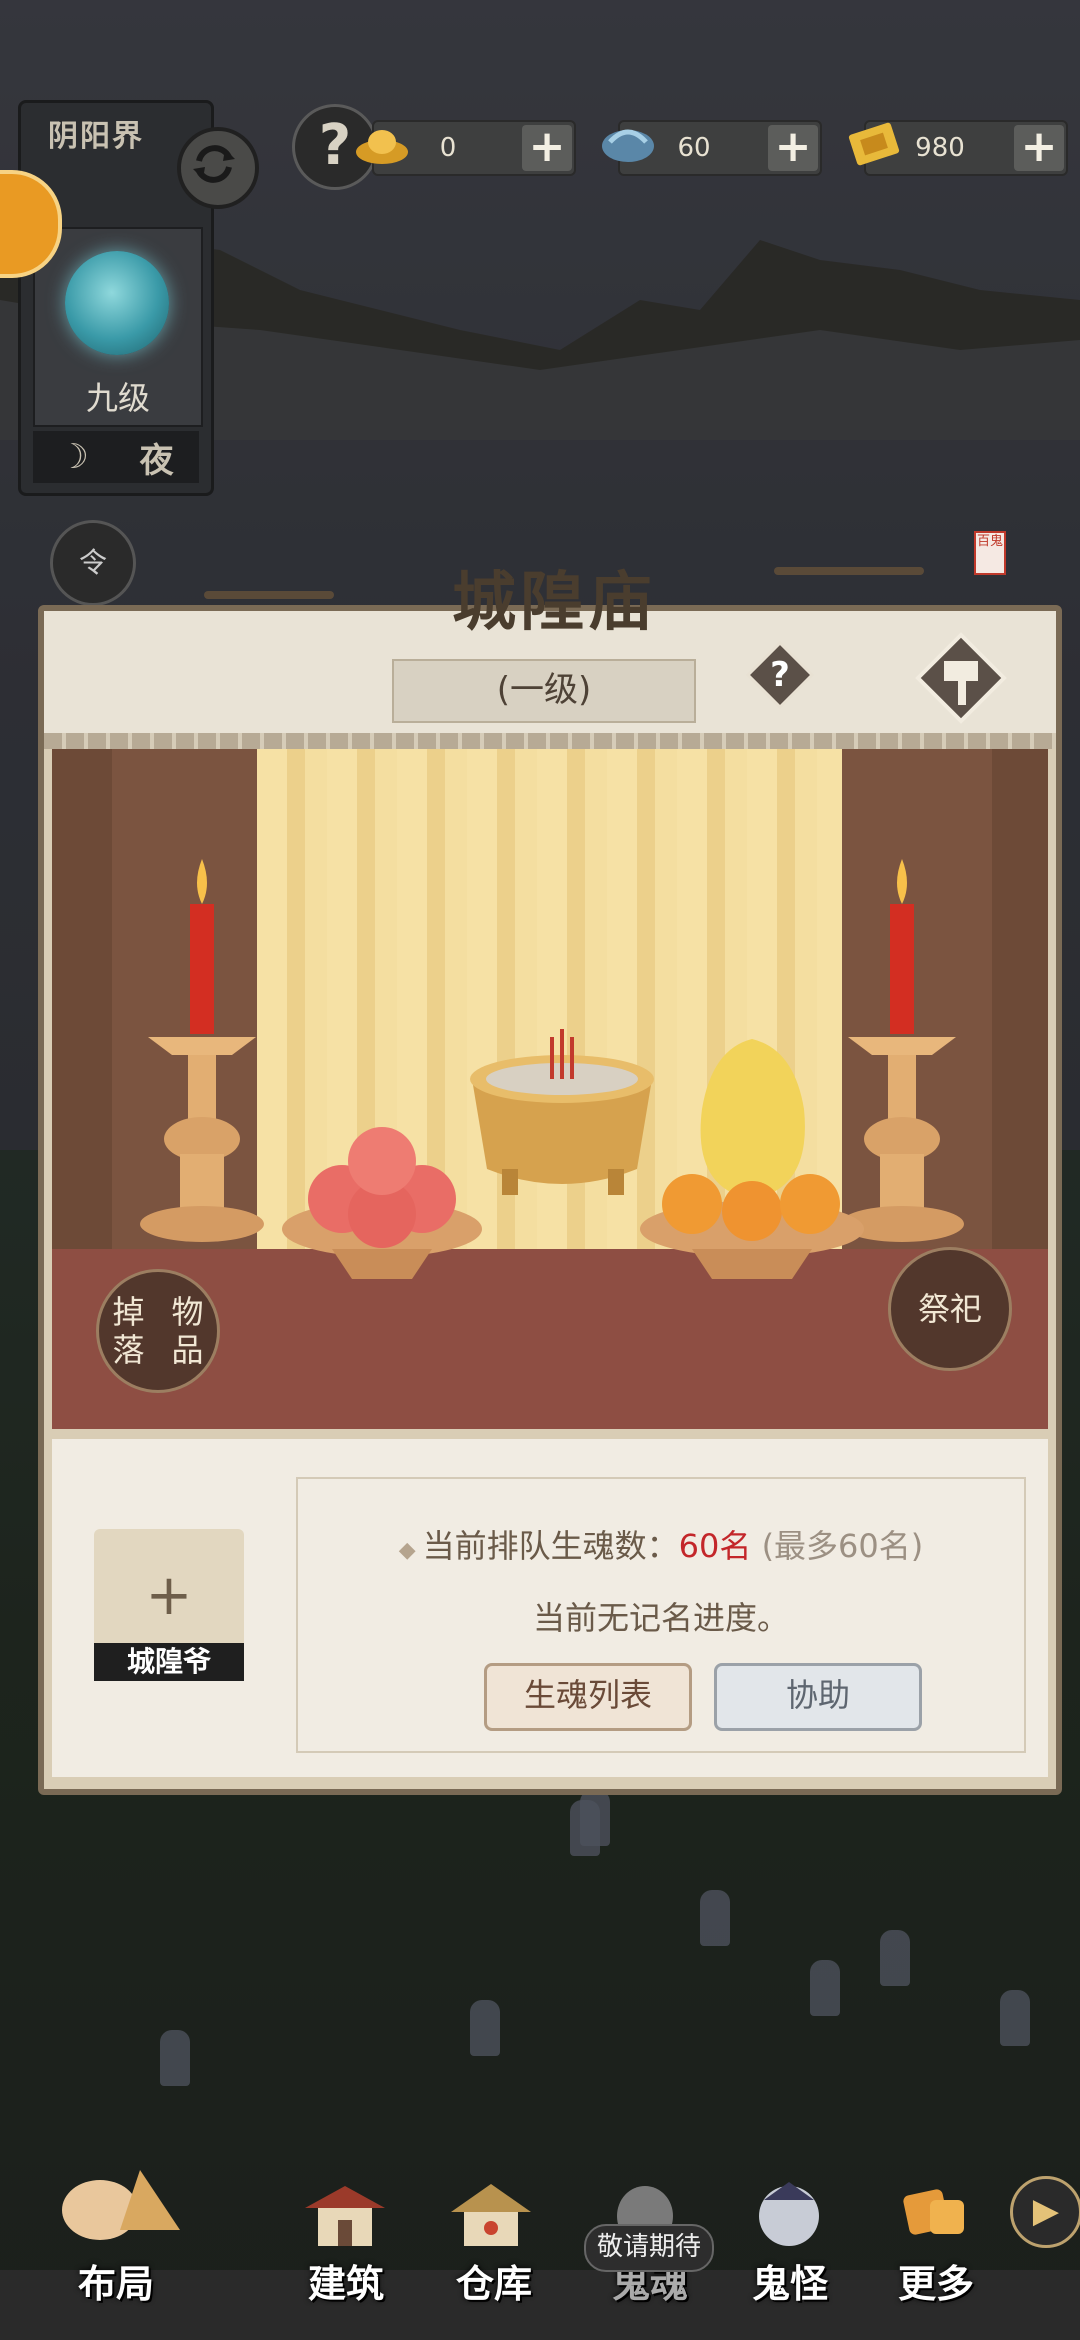 This screenshot has width=1080, height=2340. Describe the element at coordinates (936, 2280) in the screenshot. I see `nav-more-label: 更多` at that location.